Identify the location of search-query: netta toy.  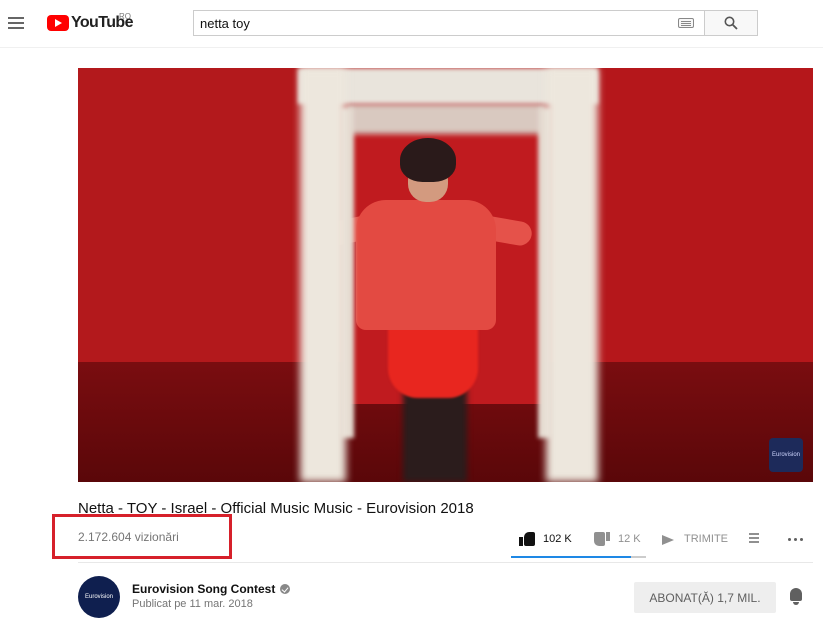
(436, 23).